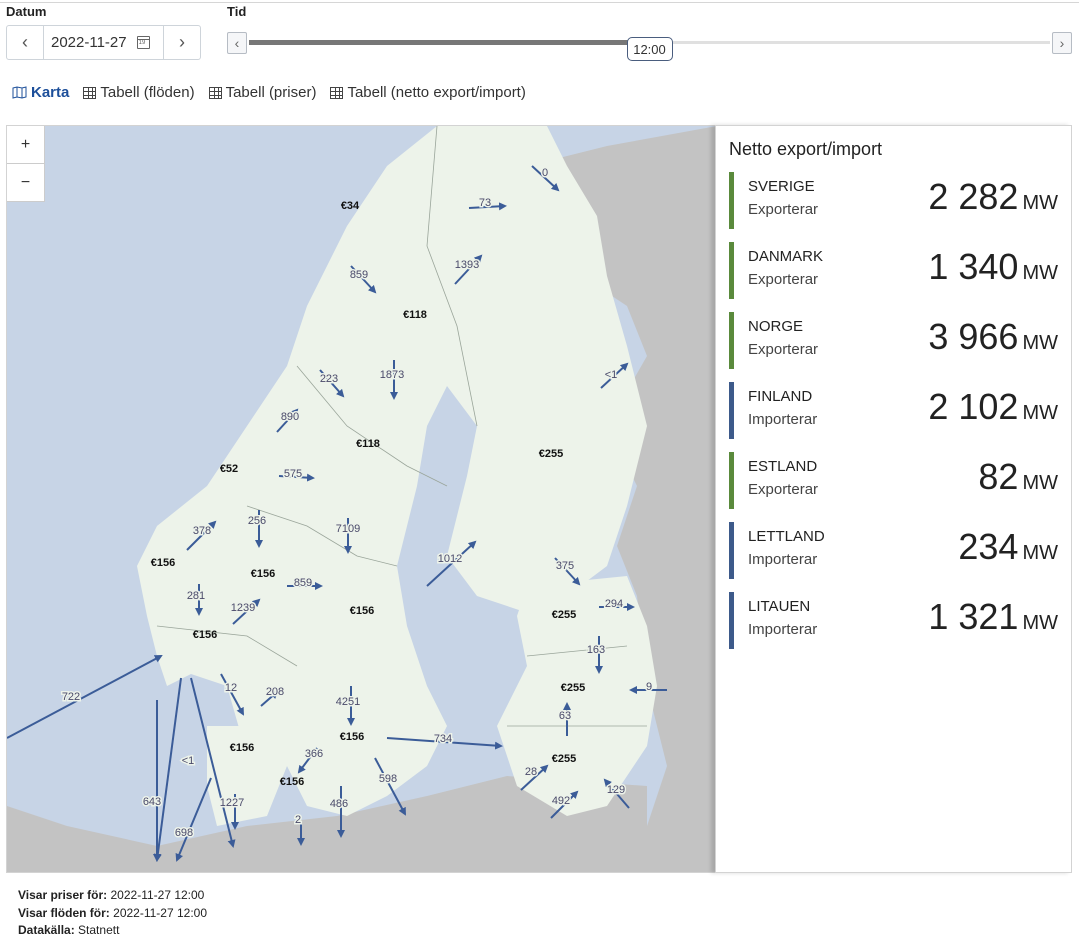  What do you see at coordinates (232, 803) in the screenshot?
I see `flow-label: 1227` at bounding box center [232, 803].